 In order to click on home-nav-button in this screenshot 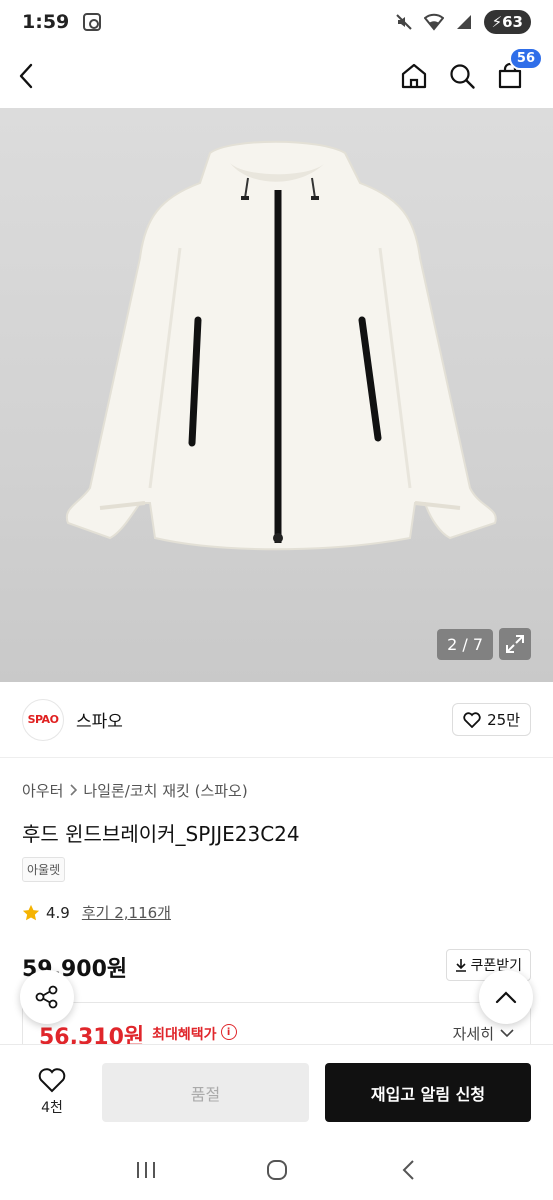, I will do `click(277, 1170)`.